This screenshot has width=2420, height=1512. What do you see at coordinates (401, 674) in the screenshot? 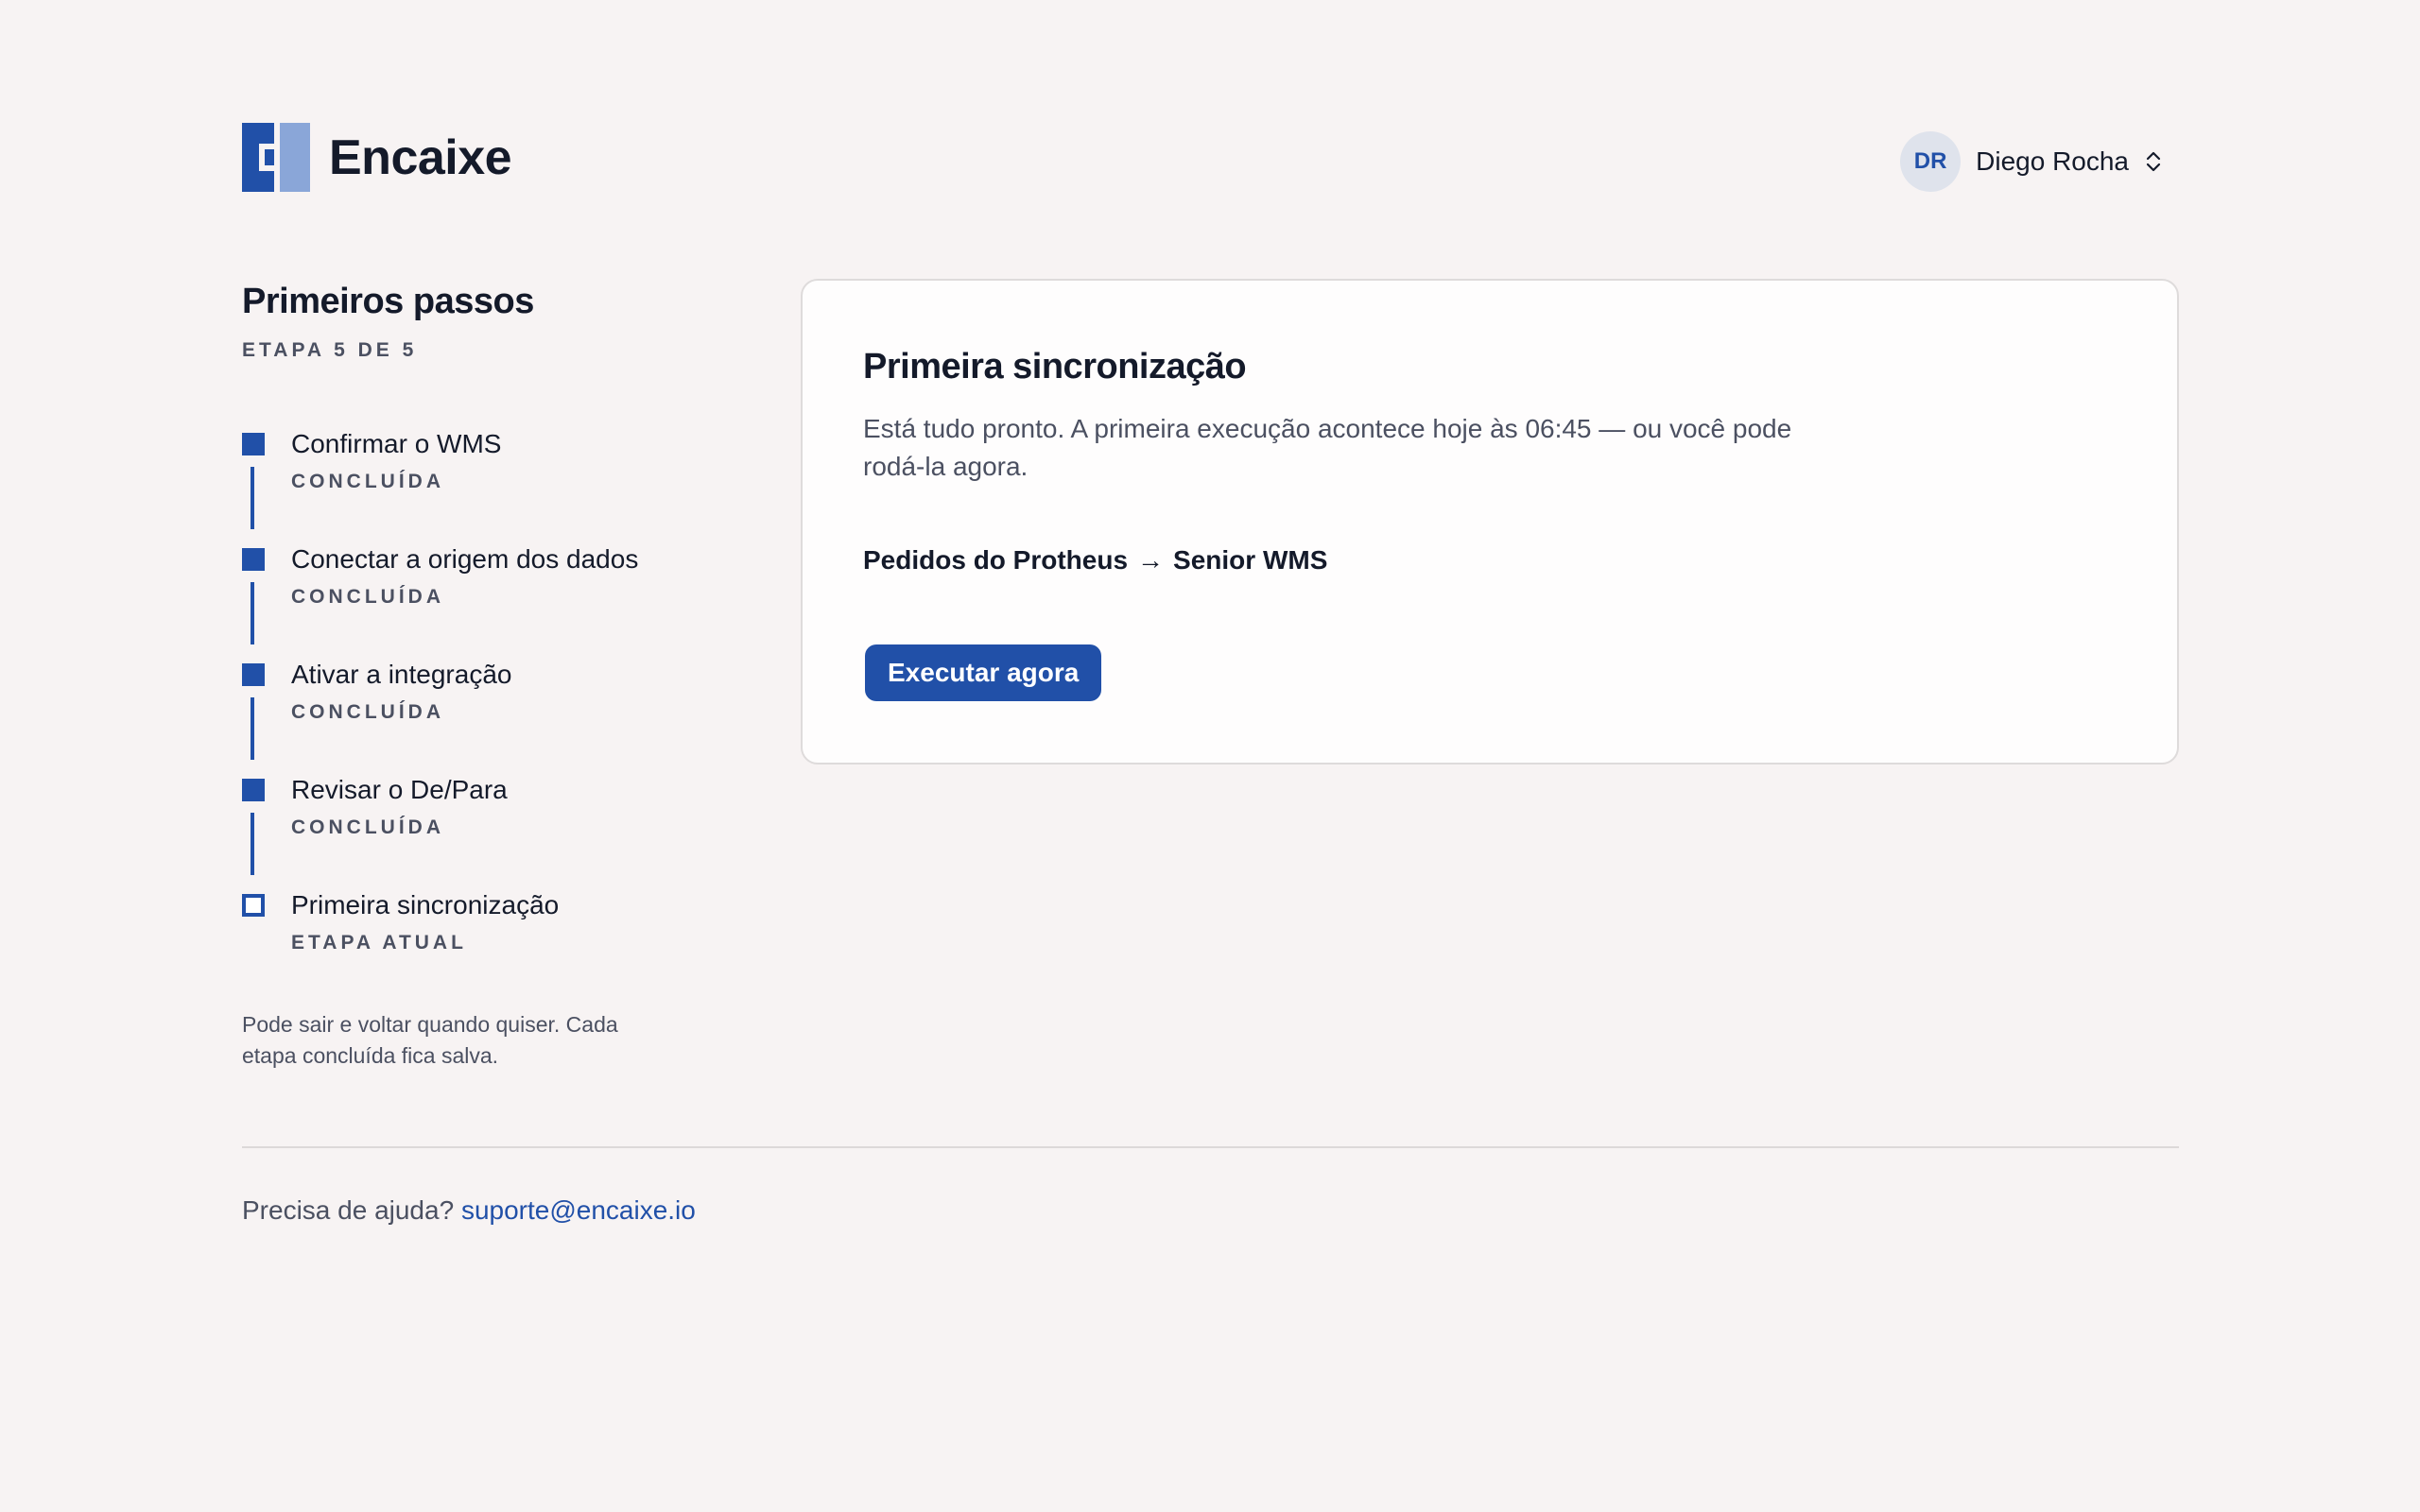
I see `step-label: Ativar a integração` at bounding box center [401, 674].